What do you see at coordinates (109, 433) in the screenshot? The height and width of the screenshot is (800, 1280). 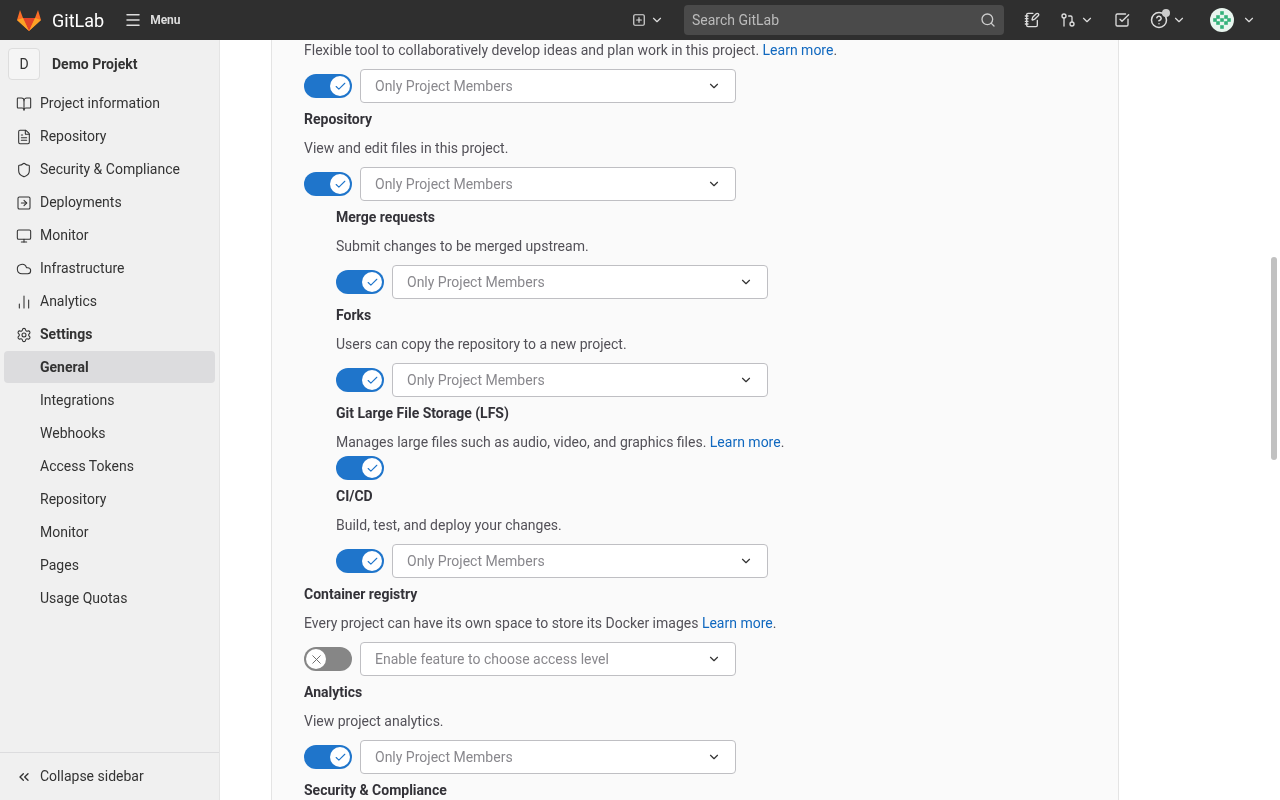 I see `sidebar-subitem: Webhooks` at bounding box center [109, 433].